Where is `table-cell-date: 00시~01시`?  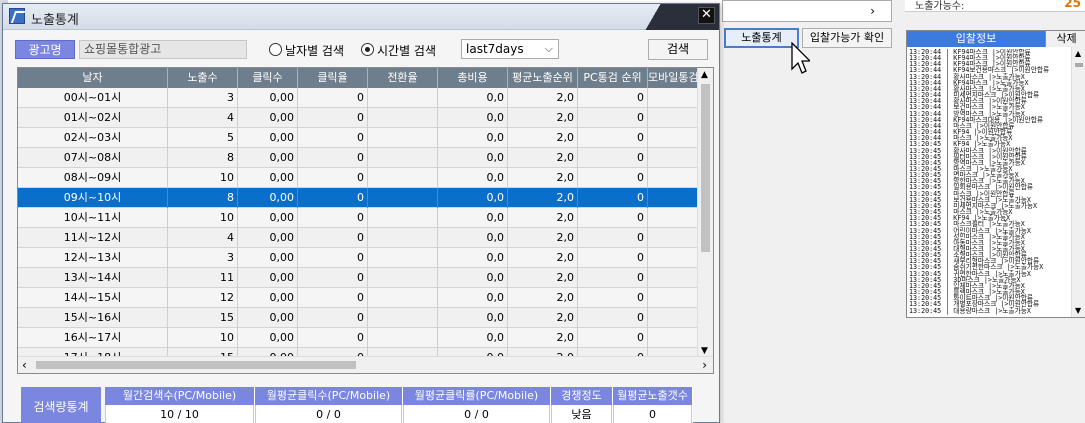
table-cell-date: 00시~01시 is located at coordinates (93, 98).